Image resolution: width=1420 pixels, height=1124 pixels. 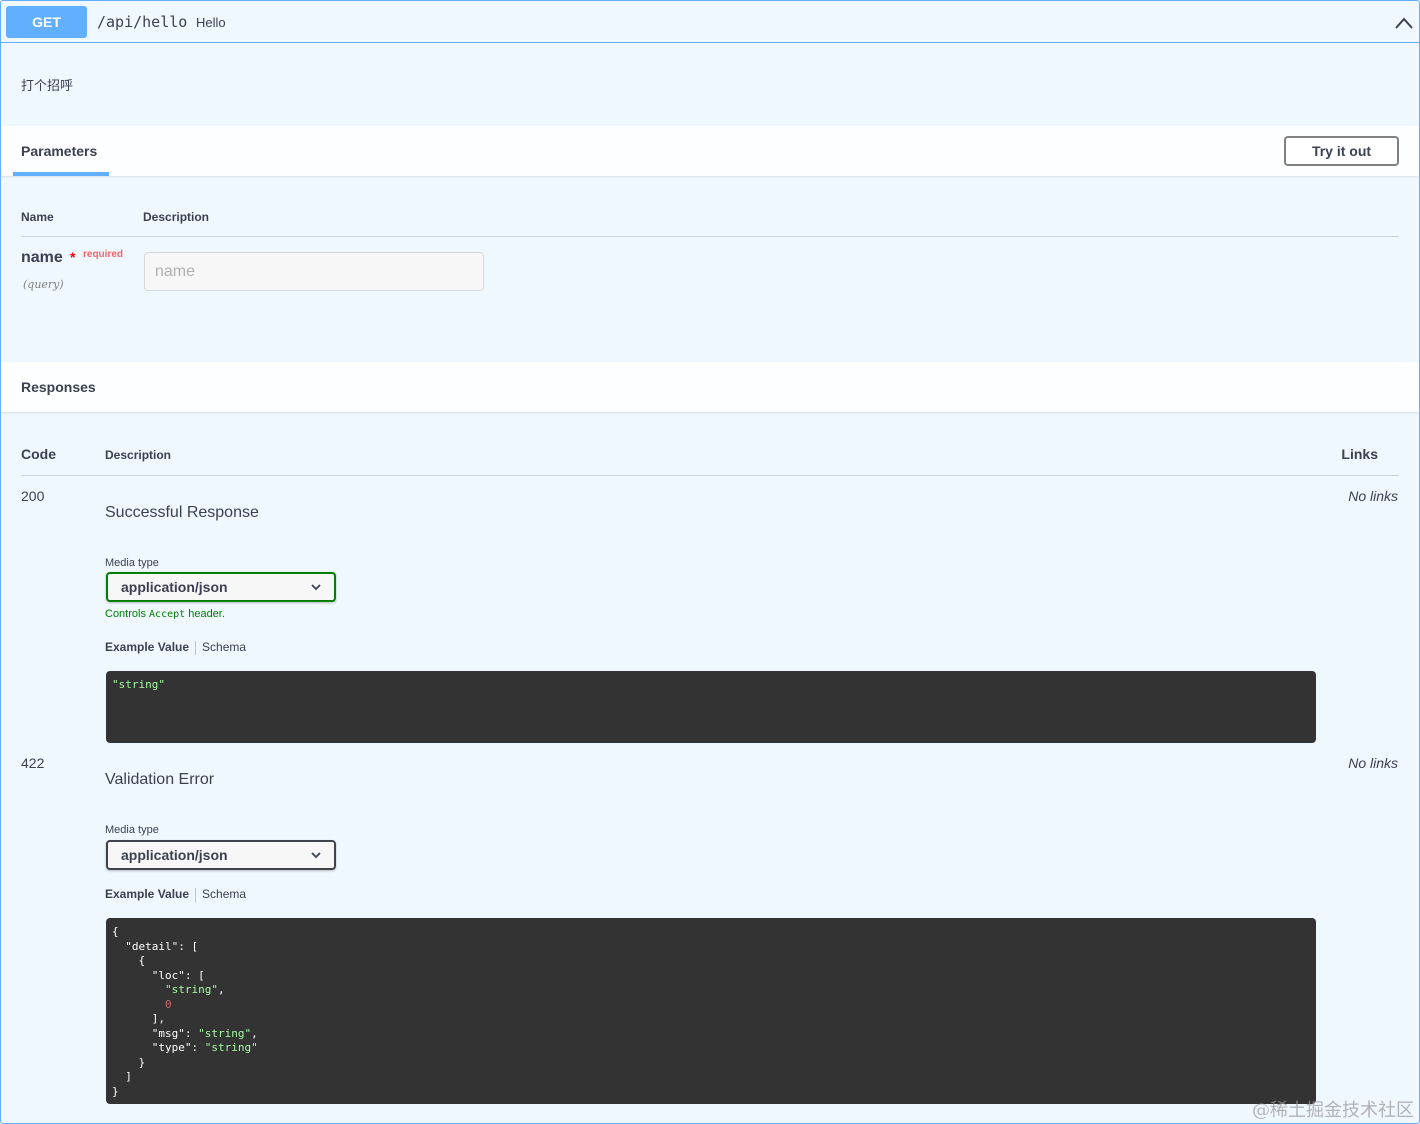 What do you see at coordinates (314, 271) in the screenshot?
I see `name-input` at bounding box center [314, 271].